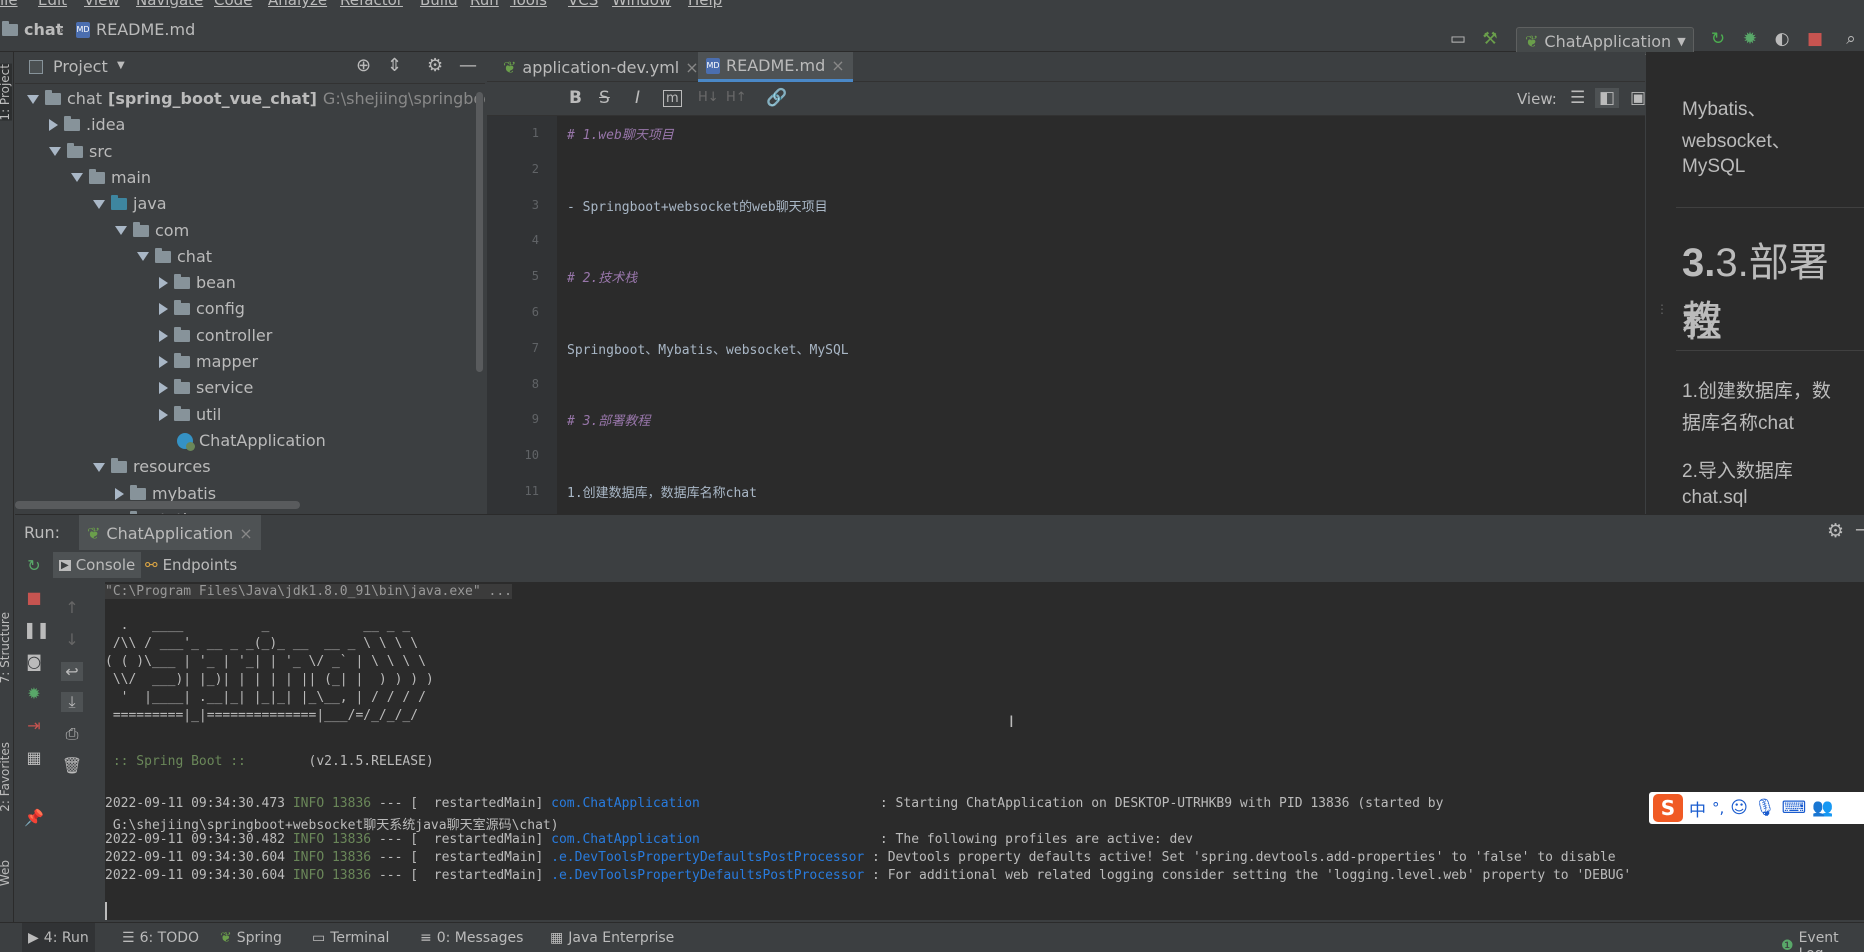 The image size is (1864, 952). What do you see at coordinates (34, 693) in the screenshot?
I see `debug-bug-icon: ✹` at bounding box center [34, 693].